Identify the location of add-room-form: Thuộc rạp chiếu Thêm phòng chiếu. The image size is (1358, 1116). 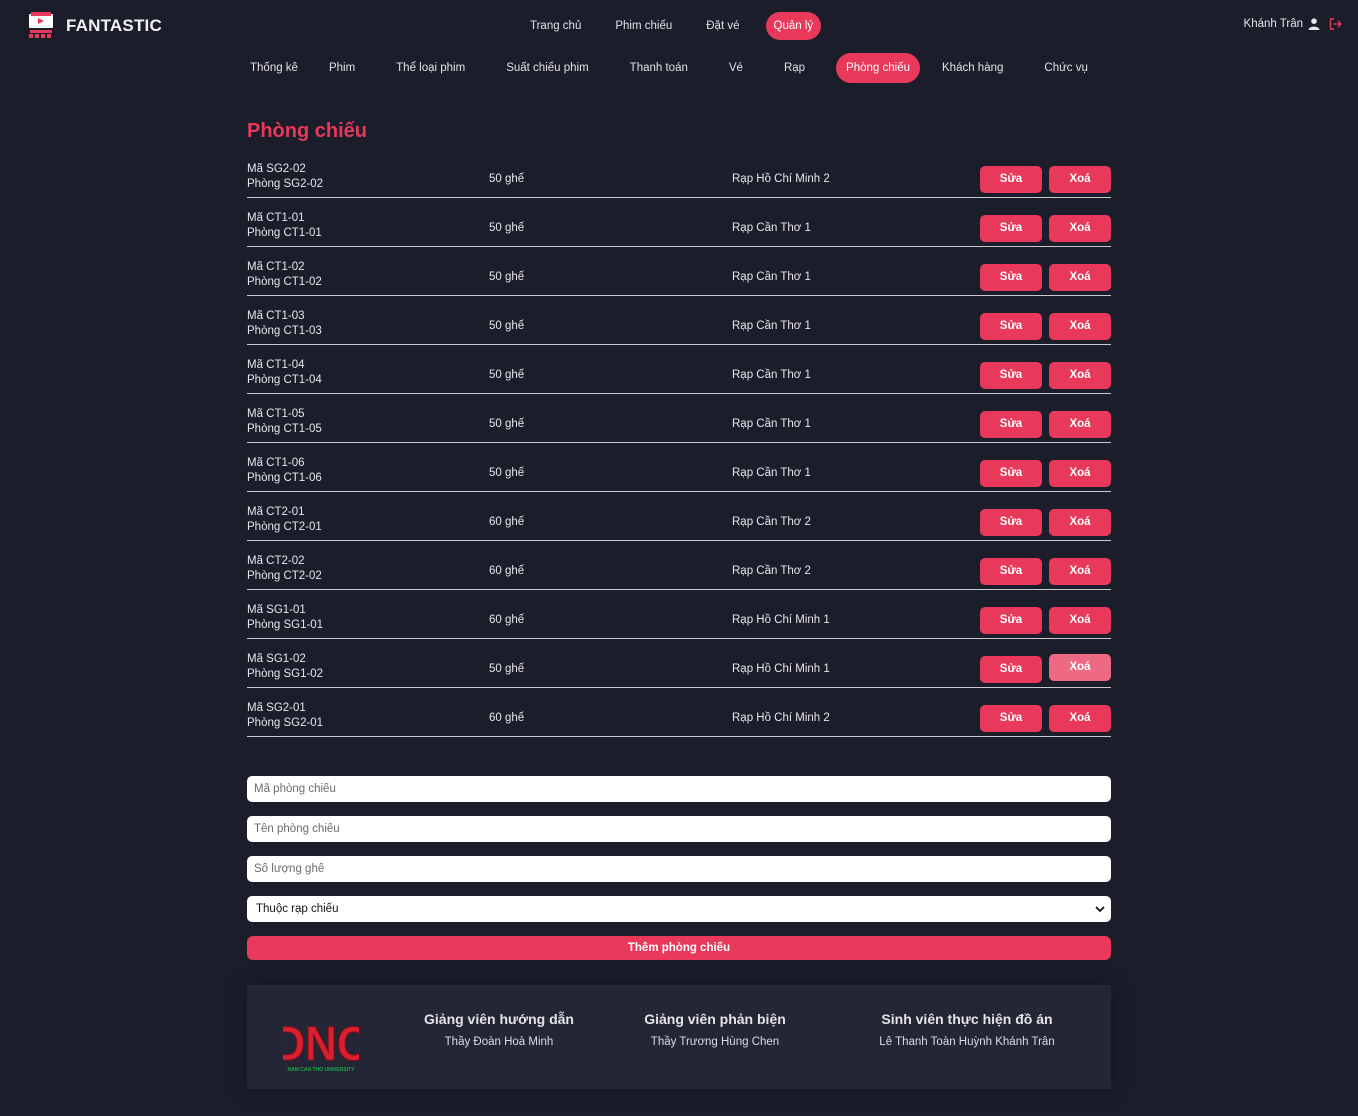
(679, 868).